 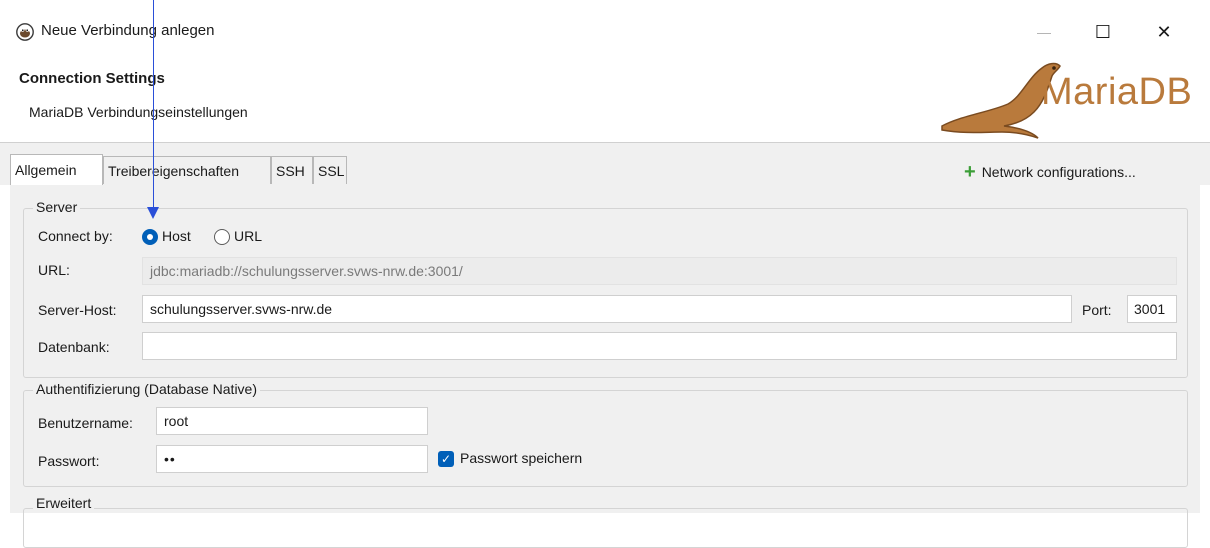 What do you see at coordinates (1152, 309) in the screenshot?
I see `port-input: 3001` at bounding box center [1152, 309].